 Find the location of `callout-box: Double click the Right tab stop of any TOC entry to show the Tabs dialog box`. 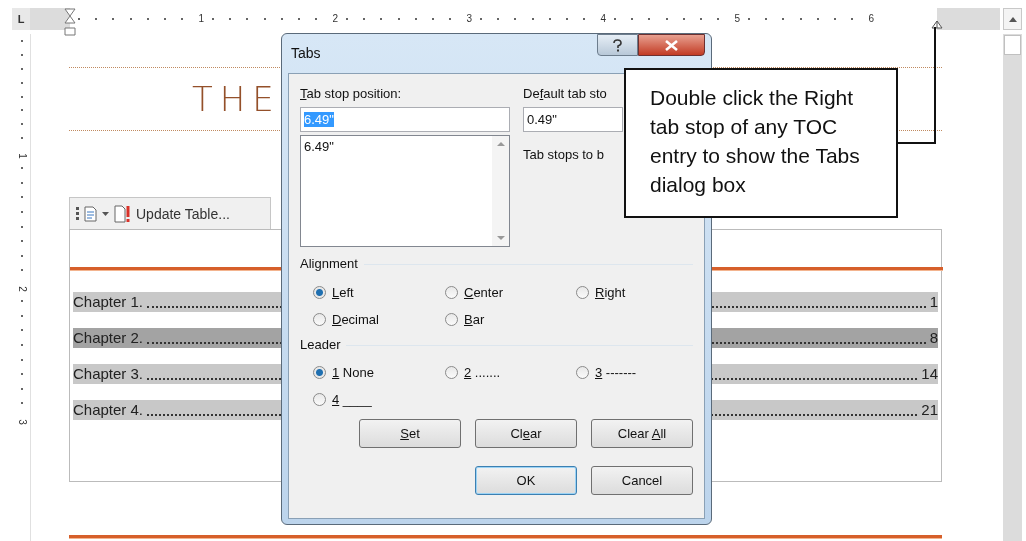

callout-box: Double click the Right tab stop of any TOC entry to show the Tabs dialog box is located at coordinates (761, 143).